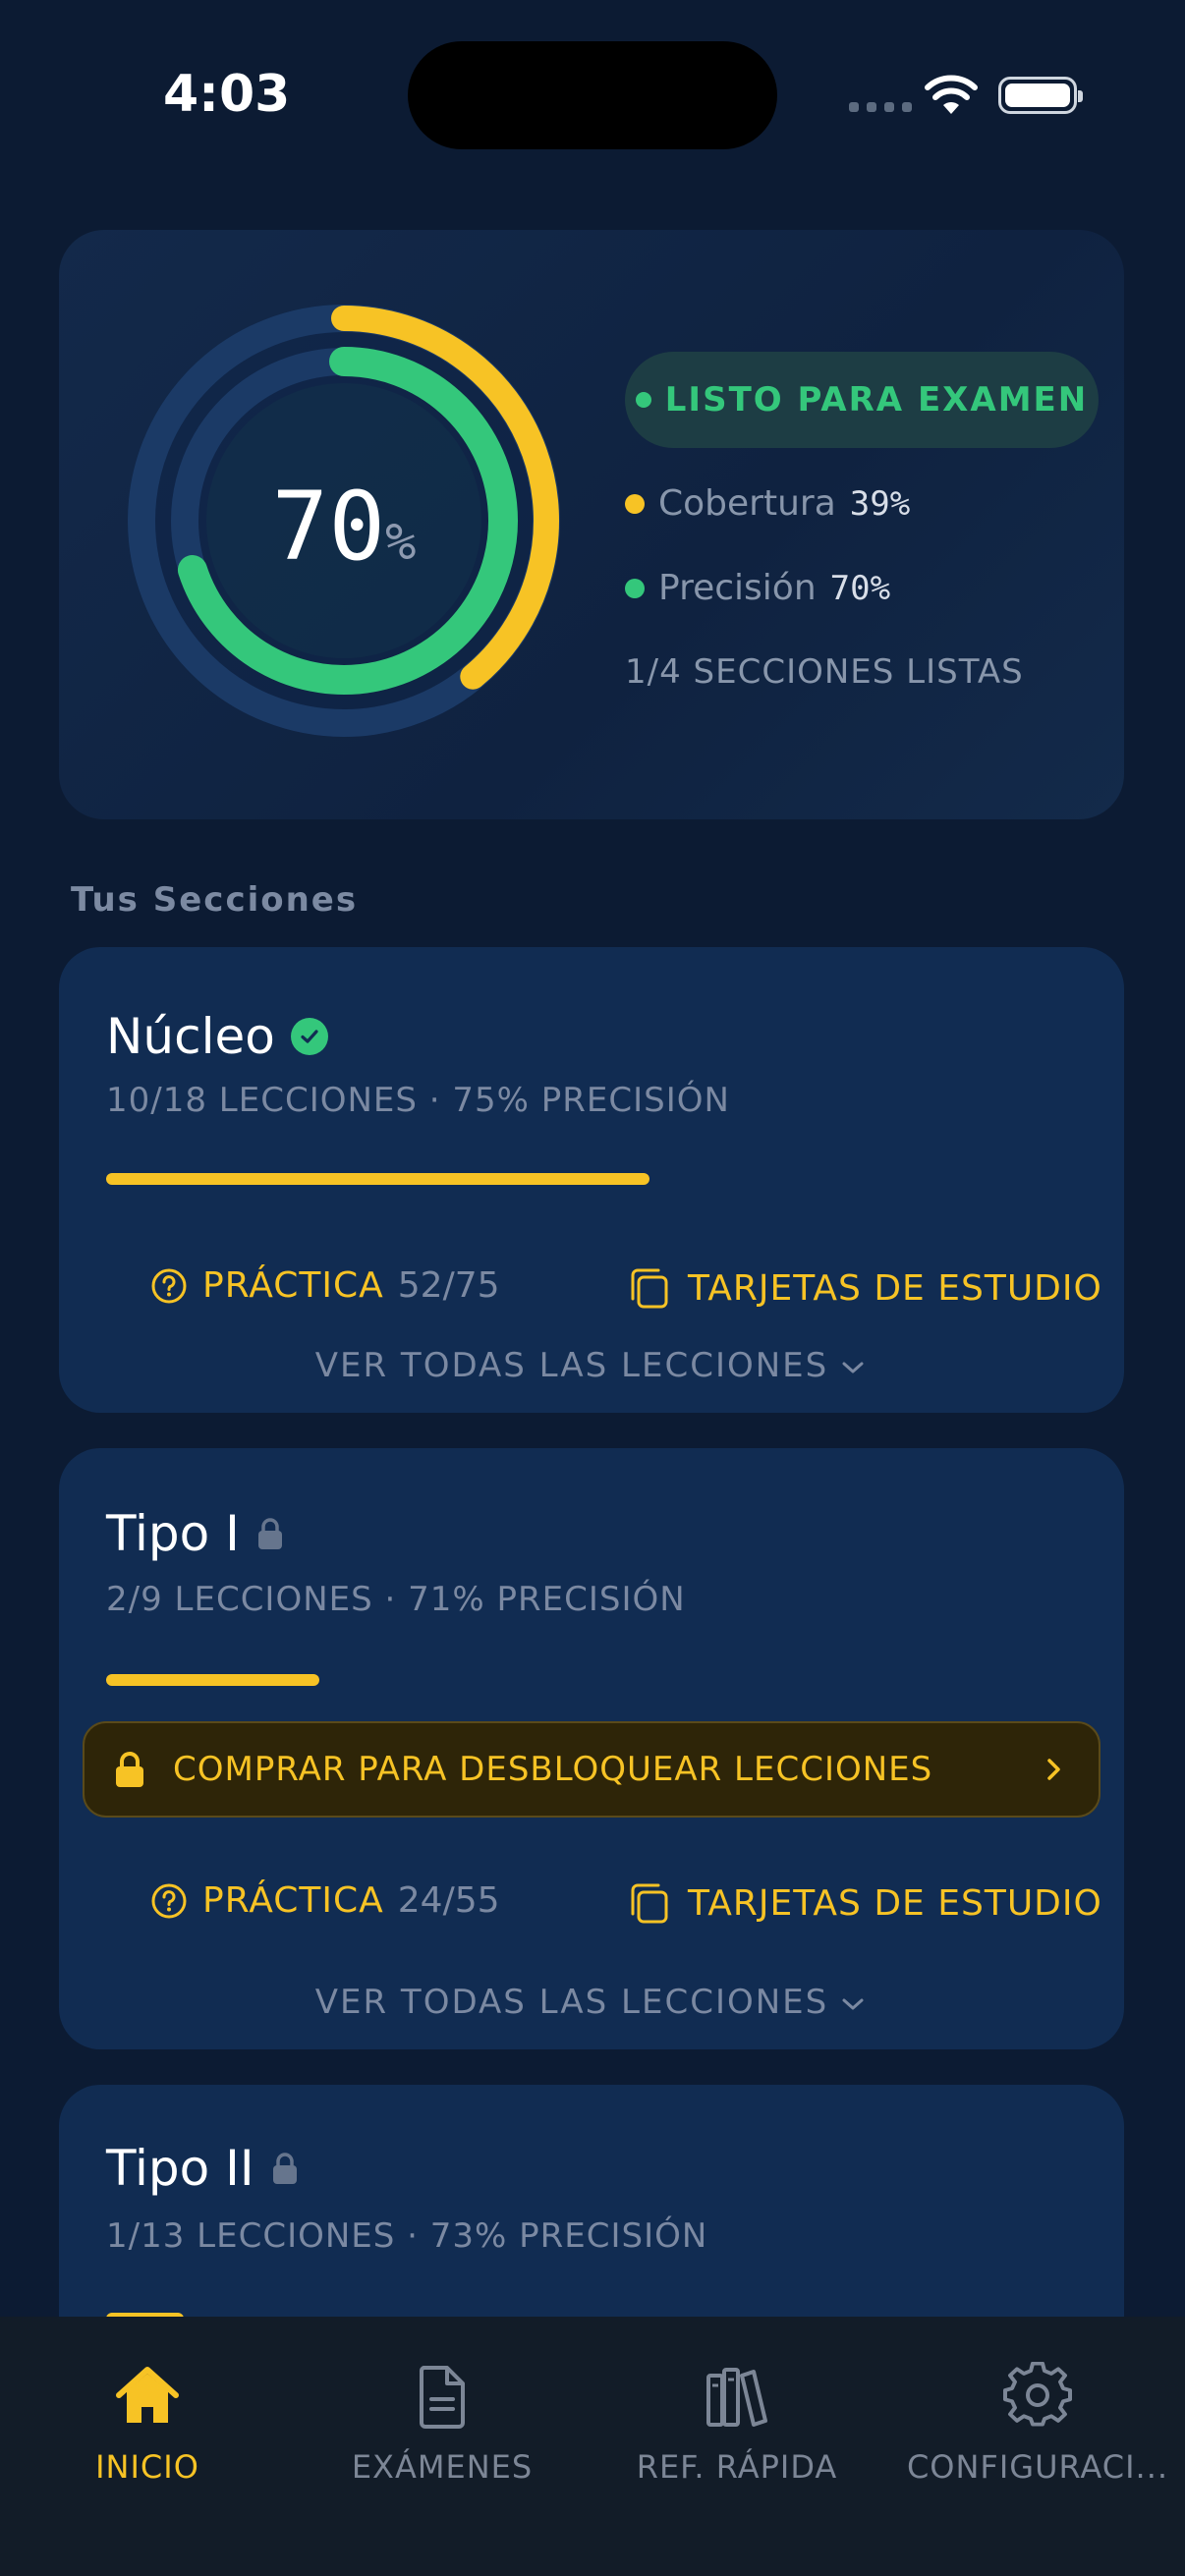 Image resolution: width=1185 pixels, height=2576 pixels. What do you see at coordinates (442, 2397) in the screenshot?
I see `document-icon` at bounding box center [442, 2397].